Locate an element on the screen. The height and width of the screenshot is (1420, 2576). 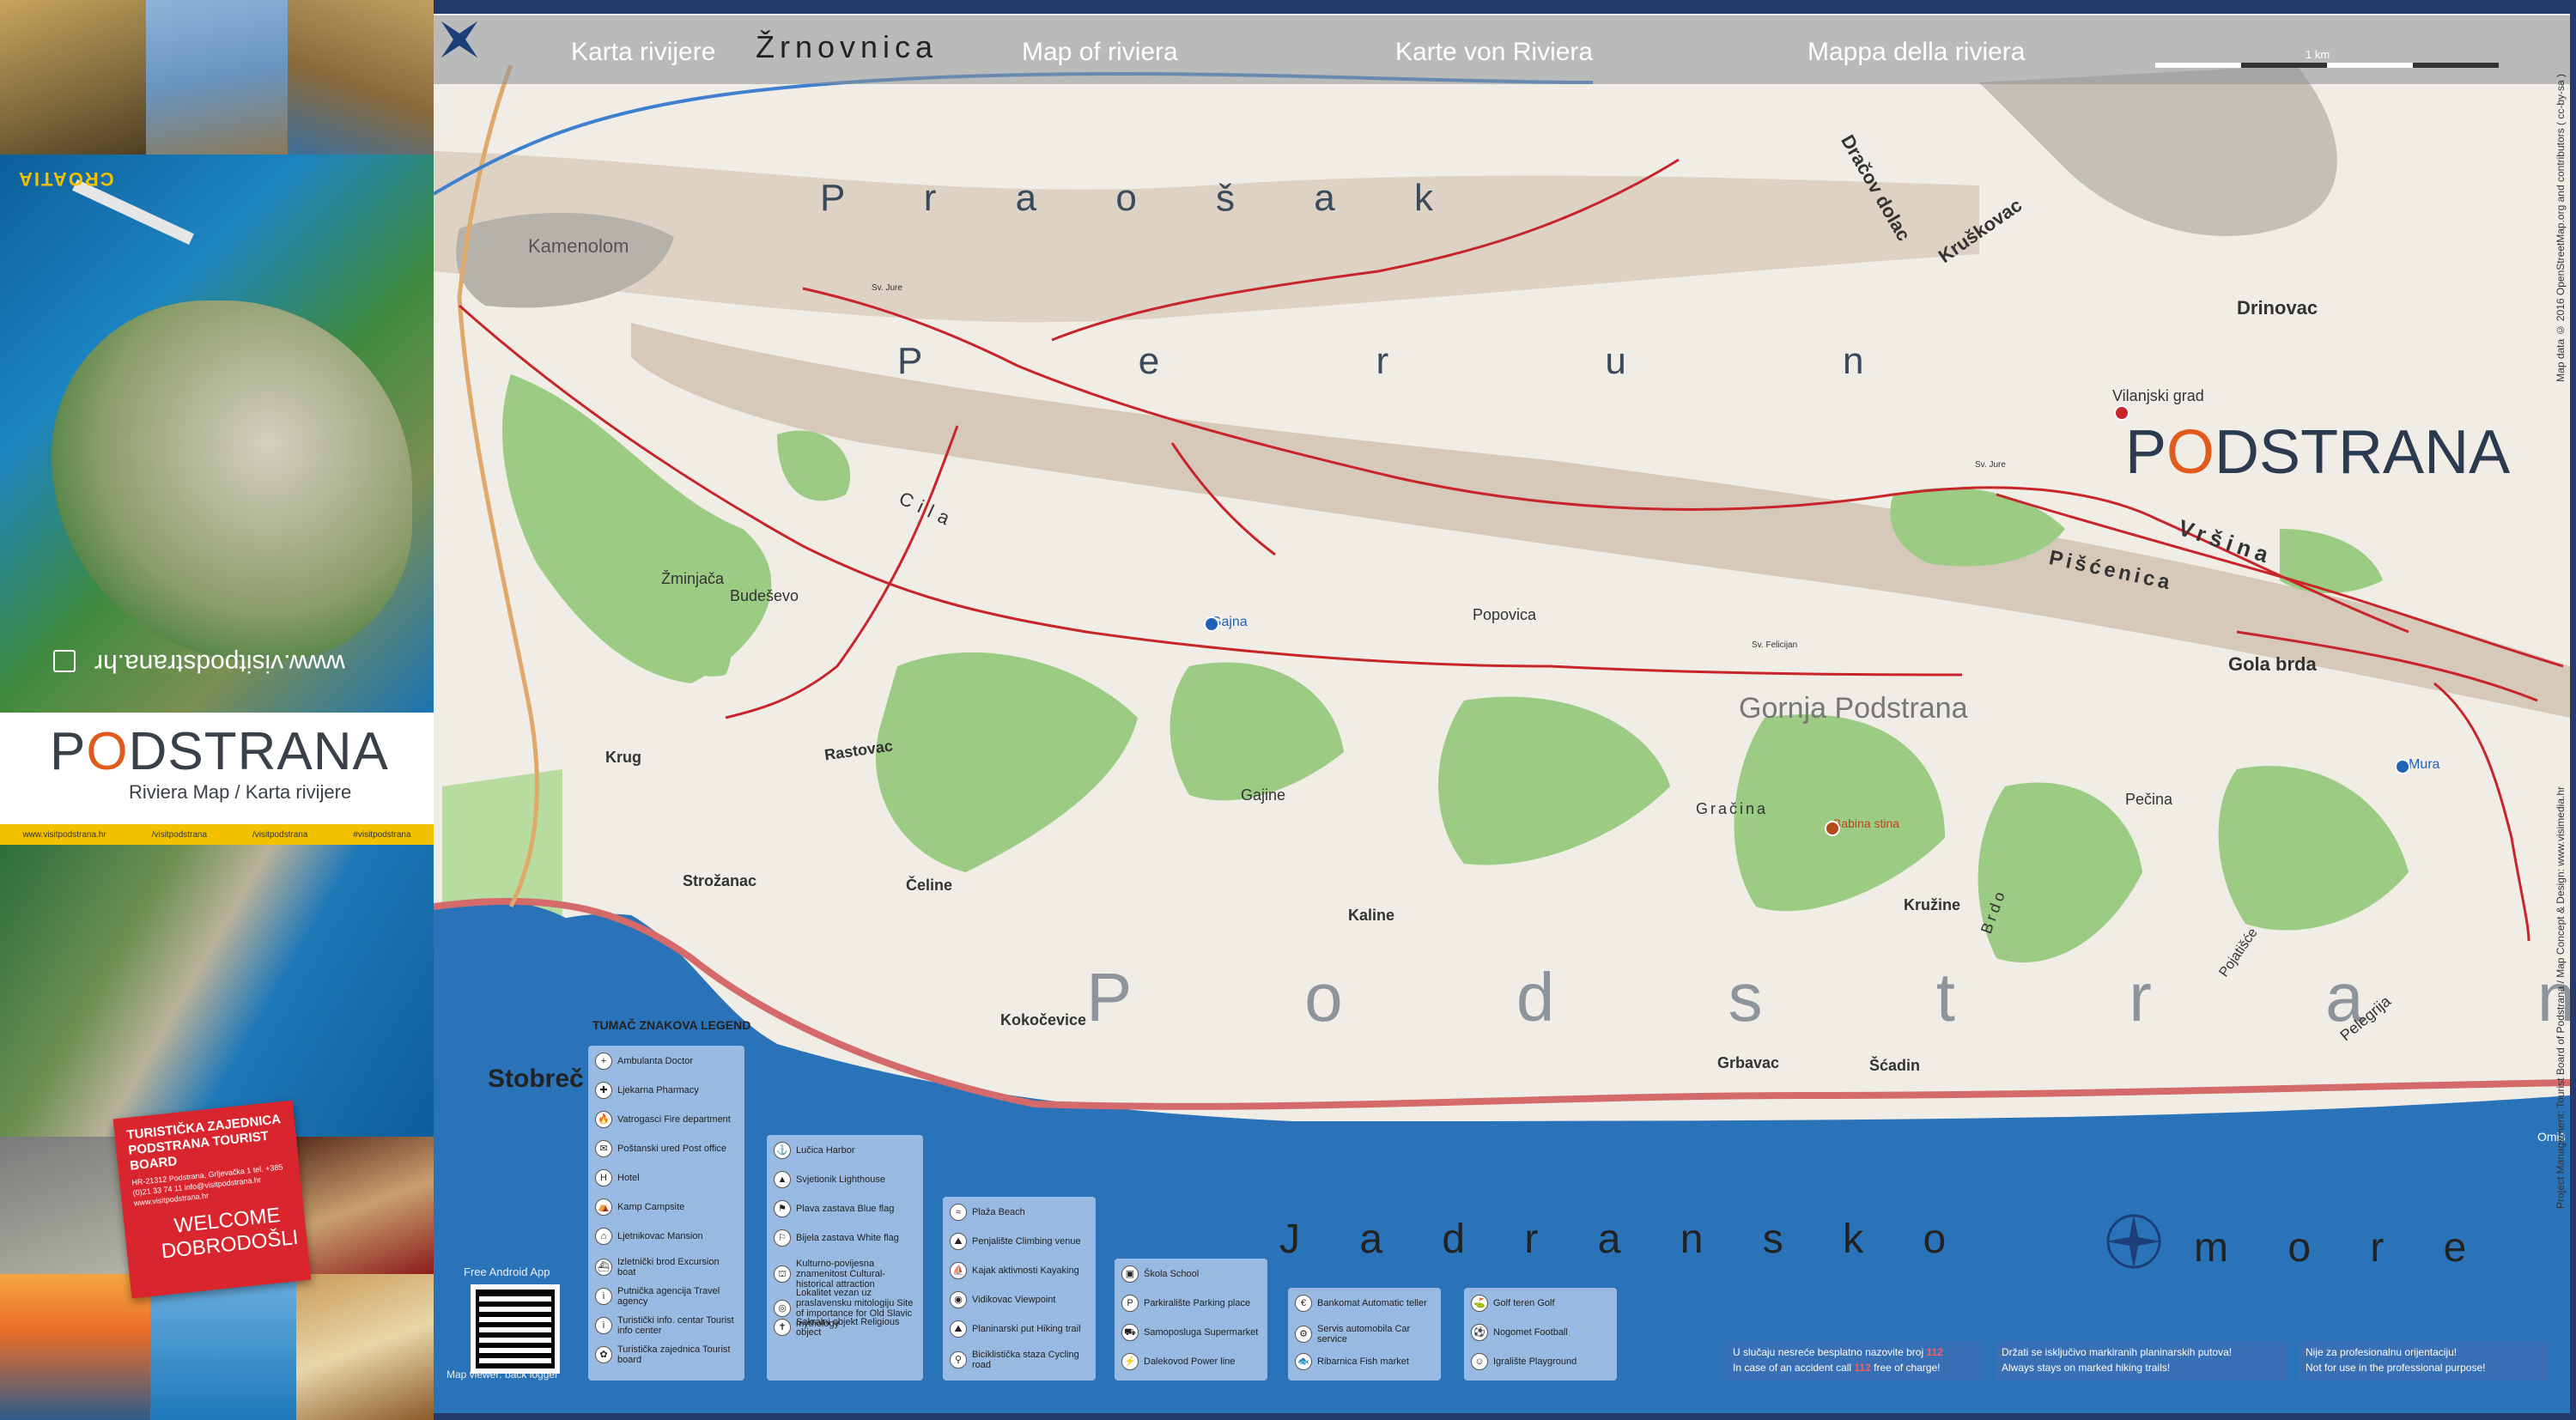
logo-o: O is located at coordinates (107, 751).